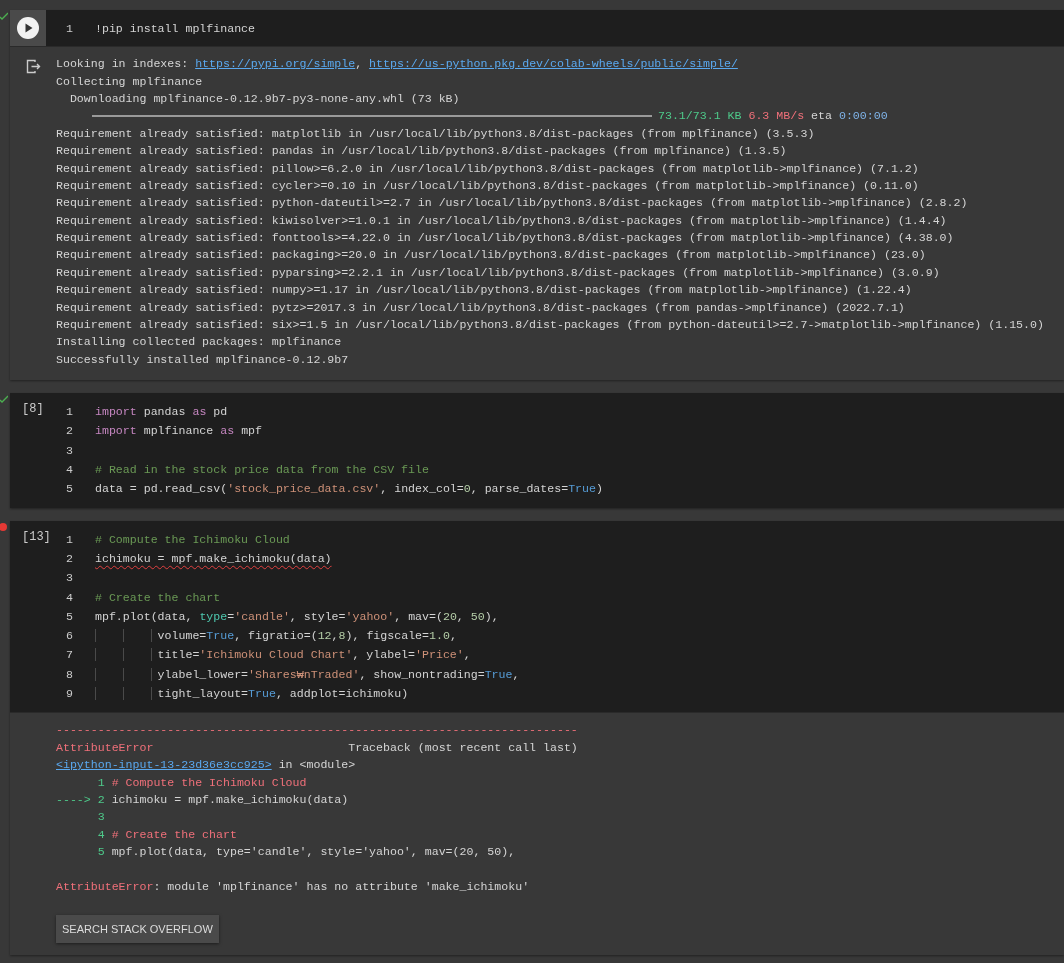  Describe the element at coordinates (158, 597) in the screenshot. I see `code-text: # Create the chart` at that location.